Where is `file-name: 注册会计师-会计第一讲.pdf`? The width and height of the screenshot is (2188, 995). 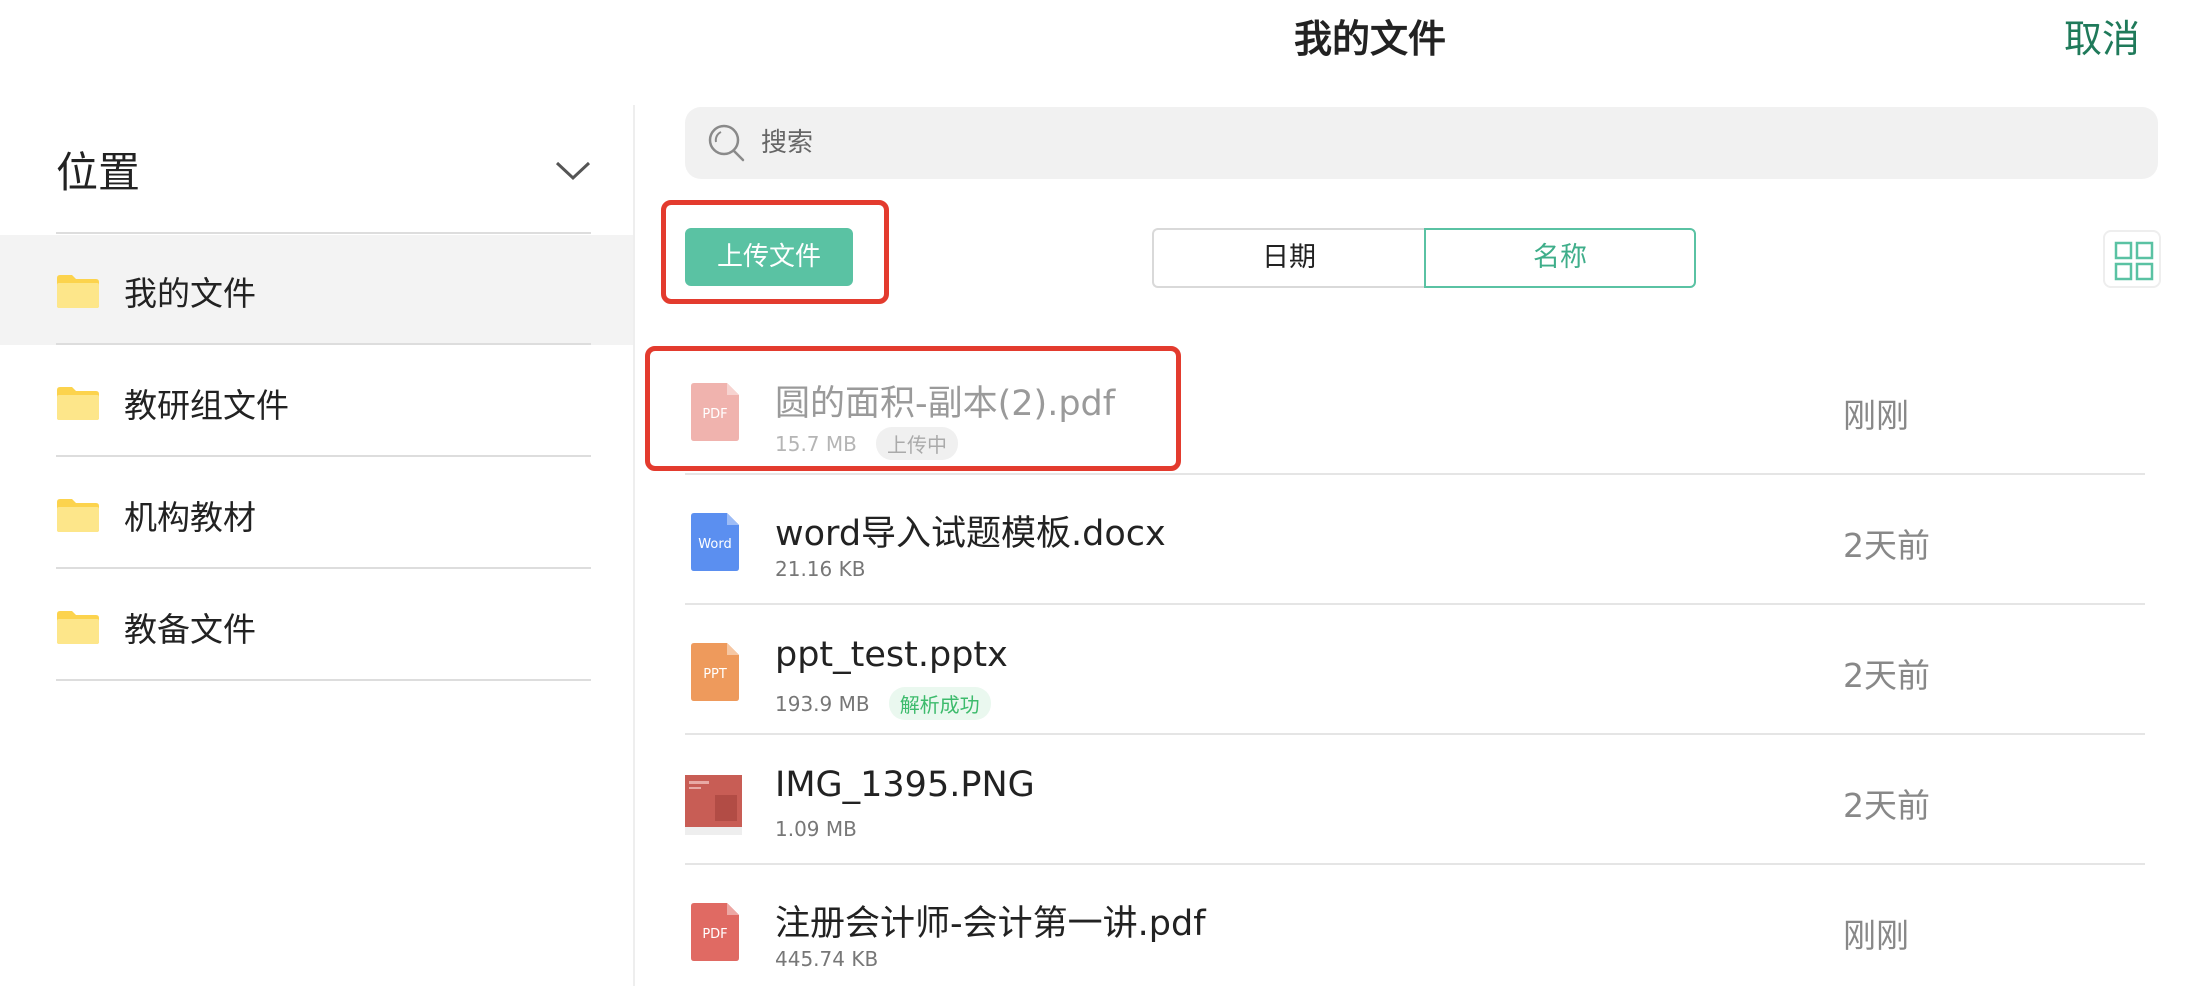
file-name: 注册会计师-会计第一讲.pdf is located at coordinates (990, 924).